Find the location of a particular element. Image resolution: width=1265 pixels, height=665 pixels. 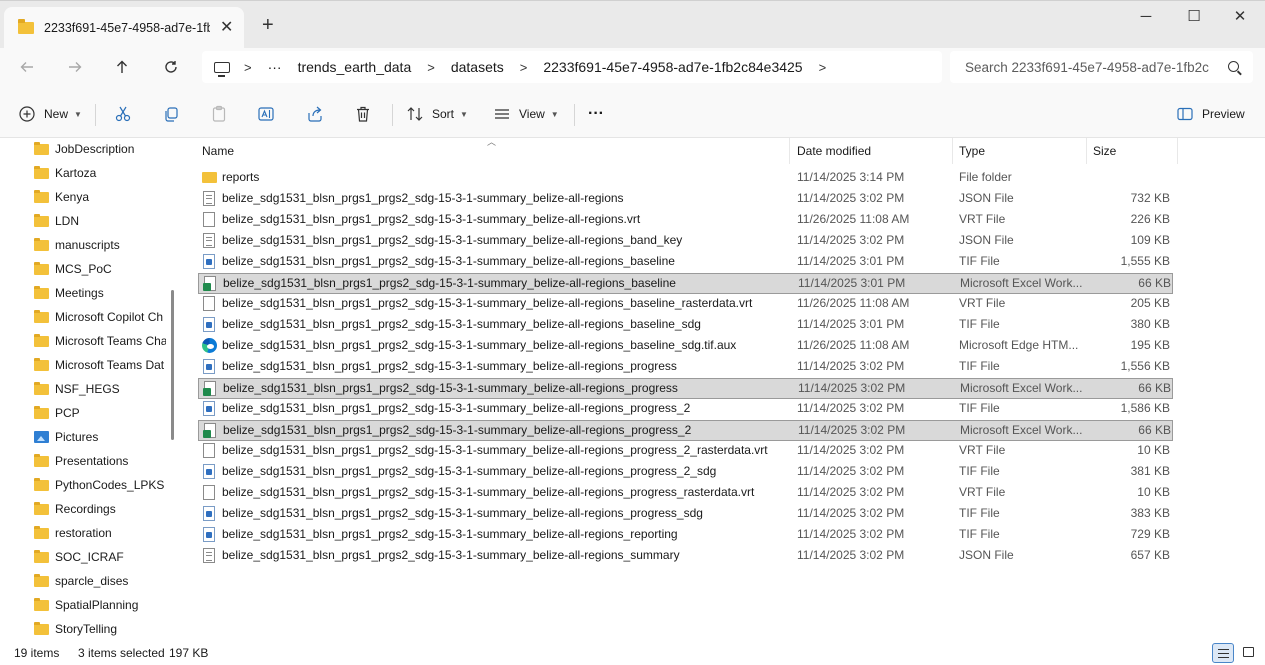

file-list-scrollbar is located at coordinates (1259, 389).